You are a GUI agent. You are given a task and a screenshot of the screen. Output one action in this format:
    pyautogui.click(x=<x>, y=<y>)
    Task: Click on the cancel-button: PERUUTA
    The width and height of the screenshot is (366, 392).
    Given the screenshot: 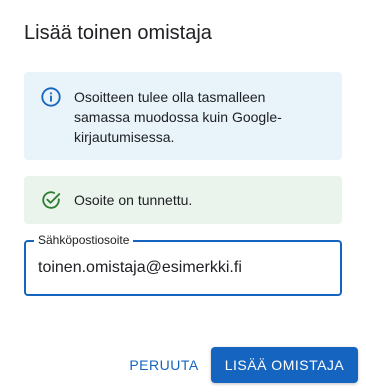 What is the action you would take?
    pyautogui.click(x=164, y=365)
    